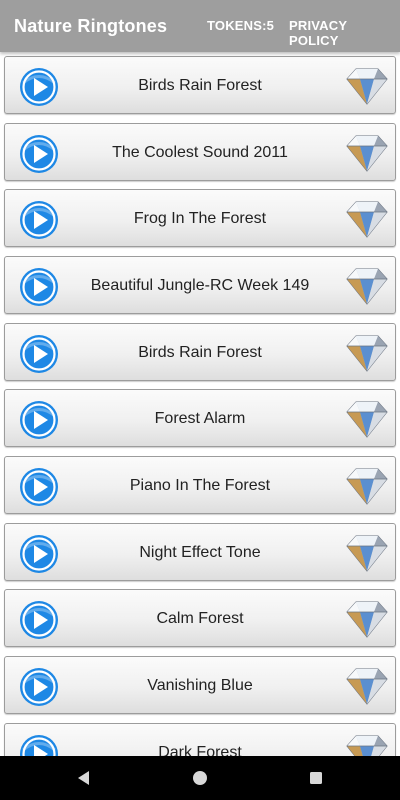  What do you see at coordinates (344, 33) in the screenshot?
I see `privacy-policy-button: PRIVACY POLICY` at bounding box center [344, 33].